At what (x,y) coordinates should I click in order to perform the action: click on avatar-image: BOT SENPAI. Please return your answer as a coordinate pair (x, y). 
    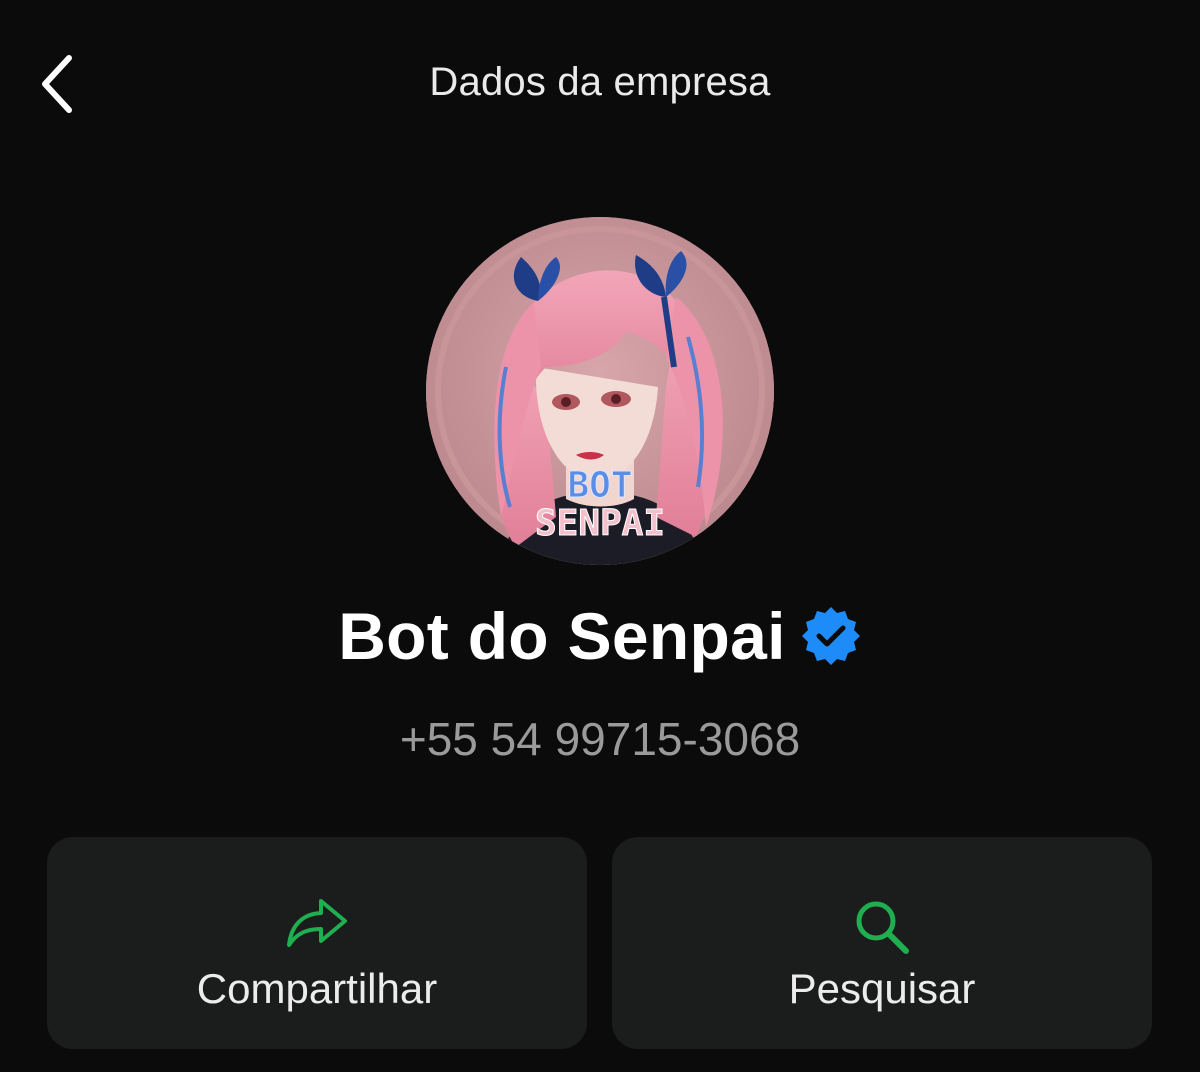
    Looking at the image, I should click on (600, 391).